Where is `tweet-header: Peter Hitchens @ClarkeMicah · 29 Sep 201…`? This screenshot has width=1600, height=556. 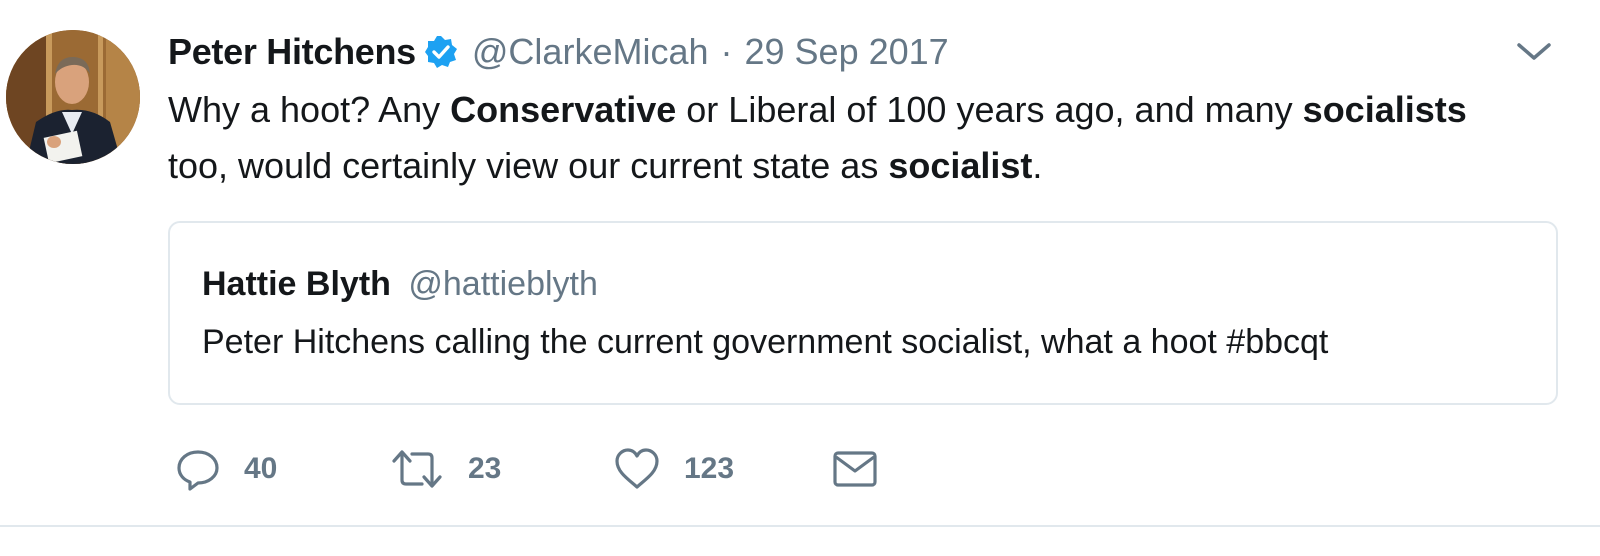
tweet-header: Peter Hitchens @ClarkeMicah · 29 Sep 201… is located at coordinates (558, 52).